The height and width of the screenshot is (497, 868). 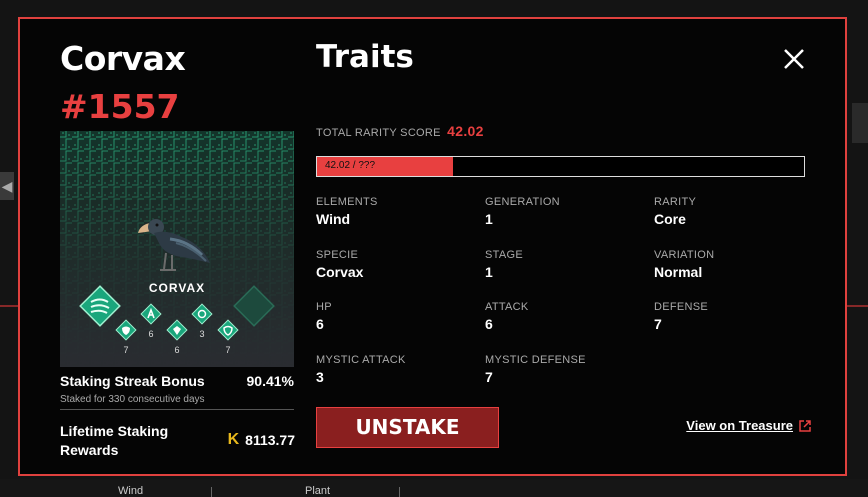 I want to click on creature-card: CORVAX 7 6 6 3 7, so click(x=177, y=249).